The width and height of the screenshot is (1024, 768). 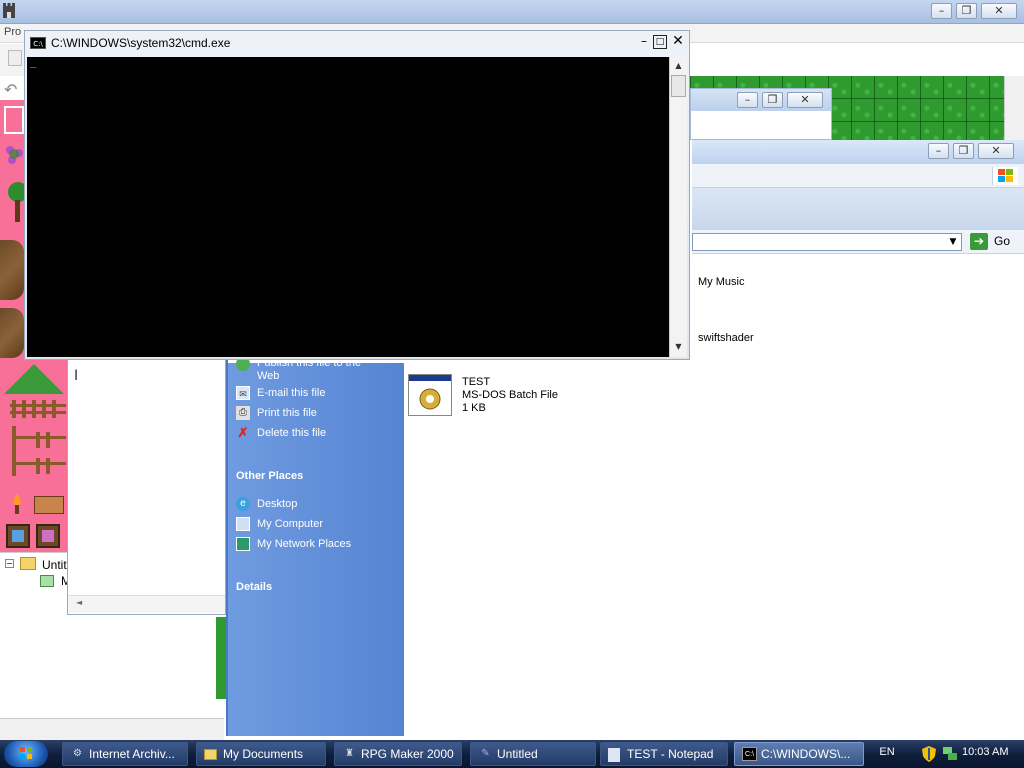 I want to click on file-type: MS-DOS Batch File, so click(x=510, y=395).